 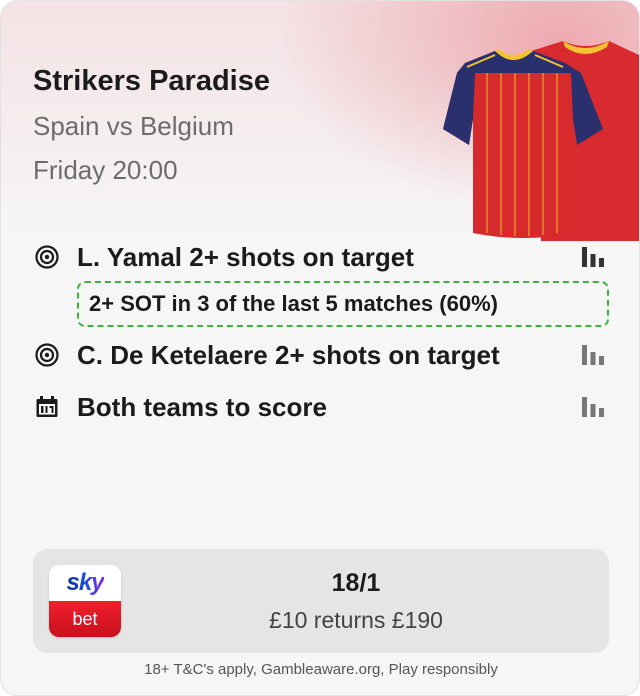 I want to click on spain-kit-image, so click(x=541, y=141).